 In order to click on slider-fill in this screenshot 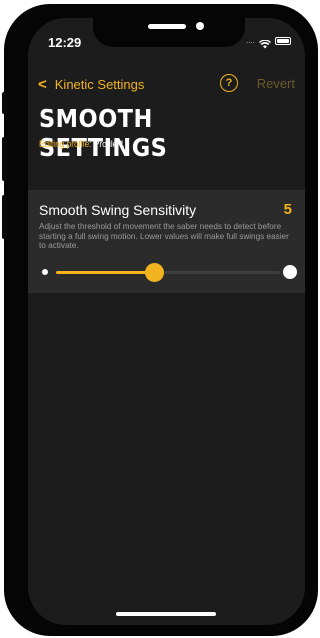, I will do `click(105, 272)`.